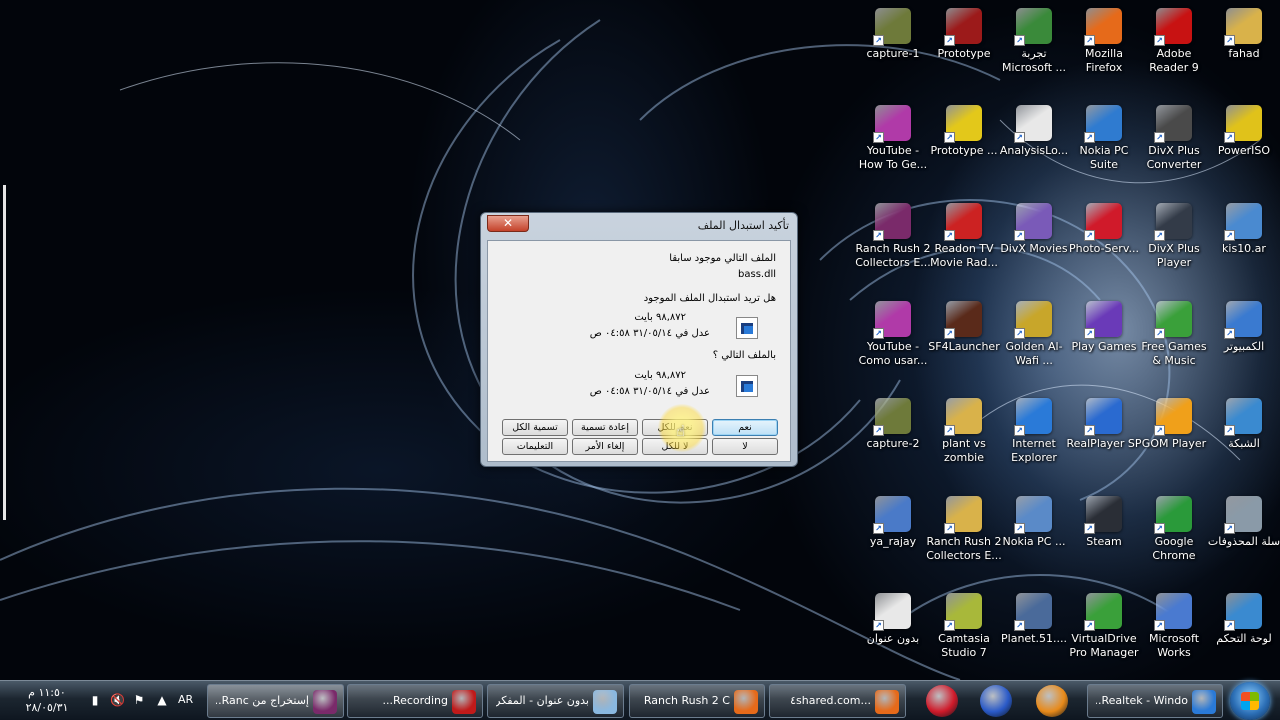 This screenshot has height=720, width=1280. Describe the element at coordinates (1250, 701) in the screenshot. I see `start-button` at that location.